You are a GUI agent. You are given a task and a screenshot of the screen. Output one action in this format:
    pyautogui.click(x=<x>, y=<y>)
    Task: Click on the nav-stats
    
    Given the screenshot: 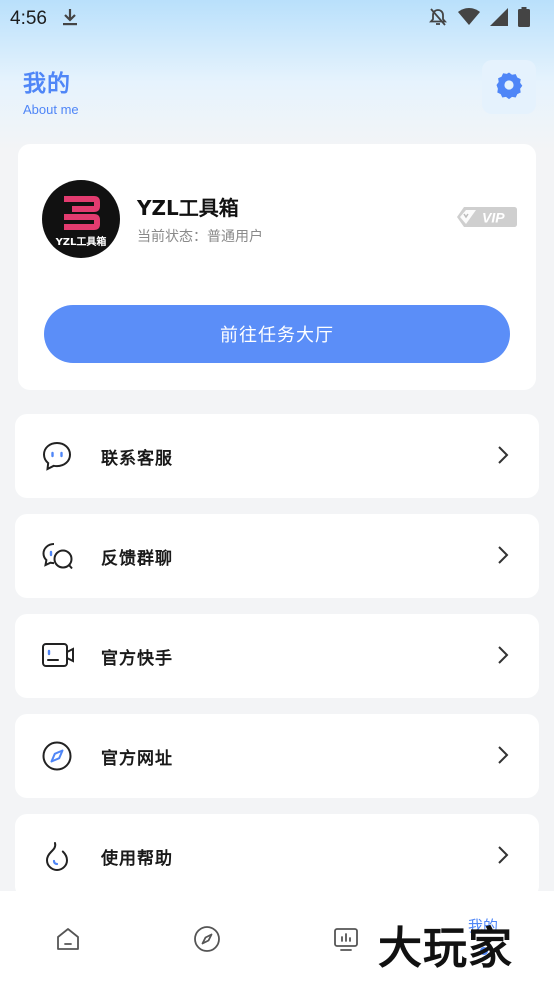 What is the action you would take?
    pyautogui.click(x=346, y=941)
    